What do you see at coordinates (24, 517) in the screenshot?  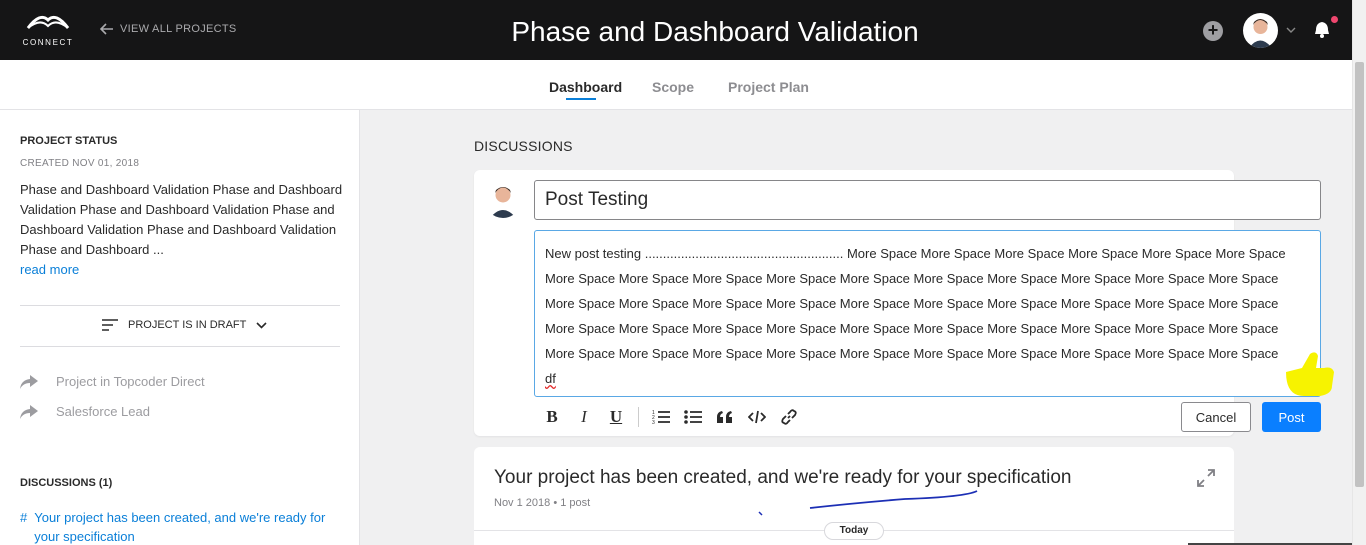 I see `hash-icon: #` at bounding box center [24, 517].